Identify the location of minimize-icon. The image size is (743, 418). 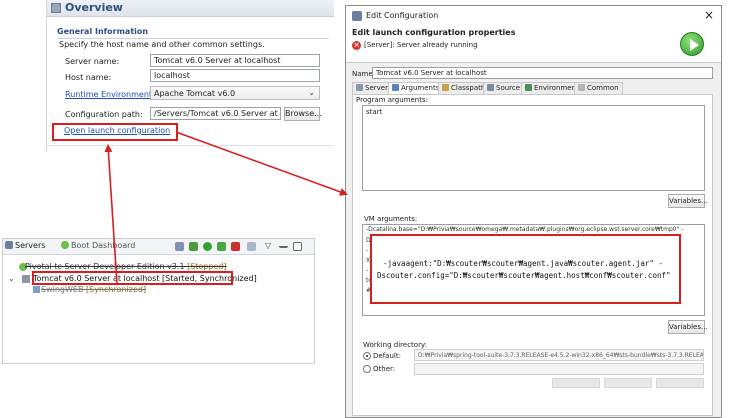
(283, 245).